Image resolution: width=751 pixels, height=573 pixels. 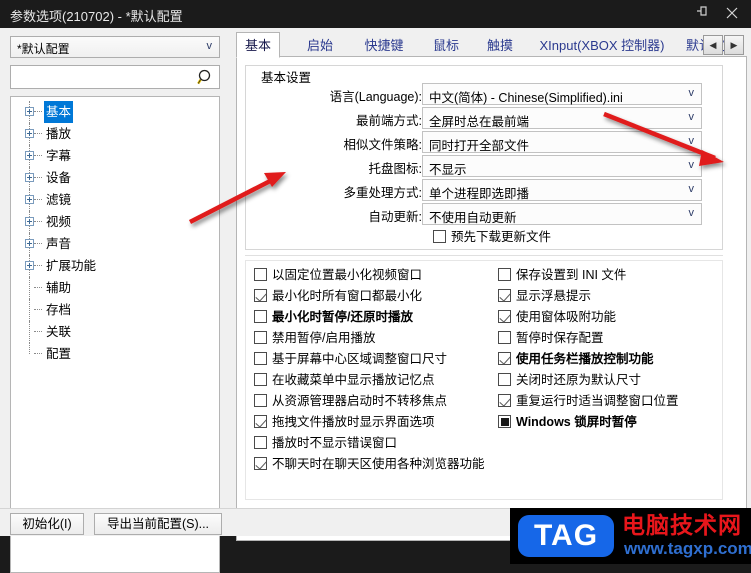 I want to click on window-title: 参数选项(210702) - *默认配置, so click(x=96, y=16).